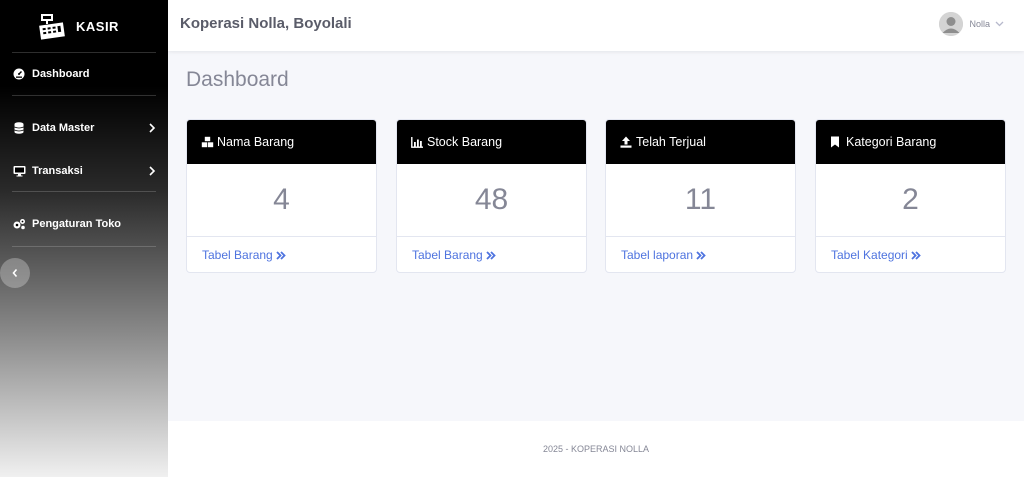 Image resolution: width=1024 pixels, height=477 pixels. Describe the element at coordinates (77, 224) in the screenshot. I see `sidebar-item-label: Pengaturan Toko` at that location.